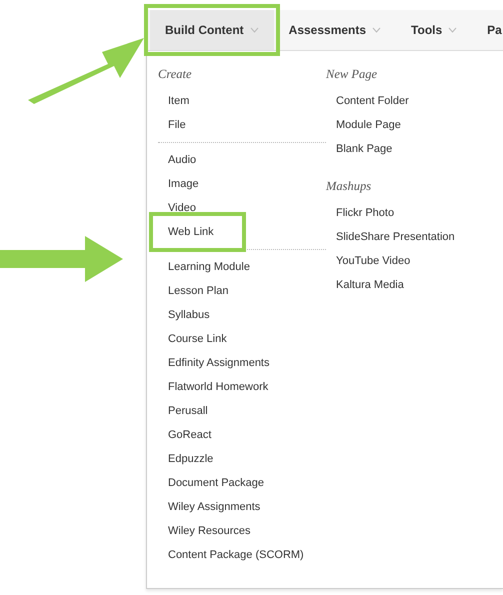  I want to click on menu-item: GoReact, so click(242, 435).